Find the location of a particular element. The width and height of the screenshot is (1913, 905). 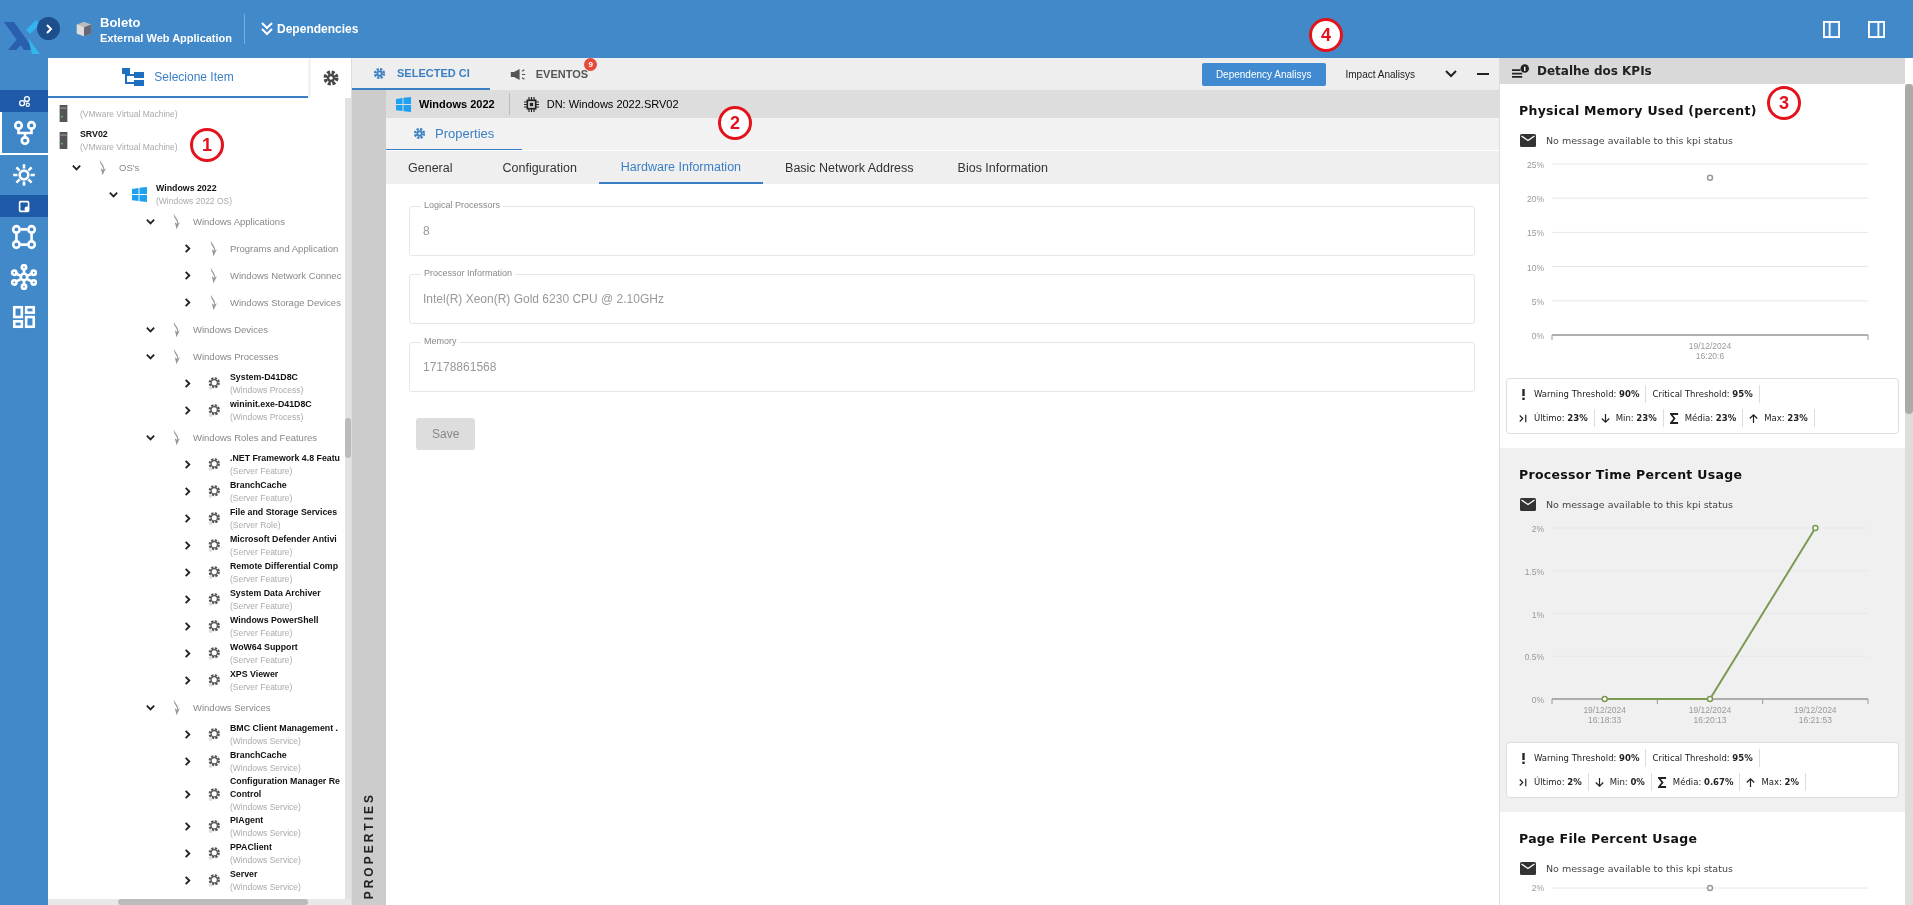

kpi-title: Processor Time Percent Usage is located at coordinates (1631, 474).